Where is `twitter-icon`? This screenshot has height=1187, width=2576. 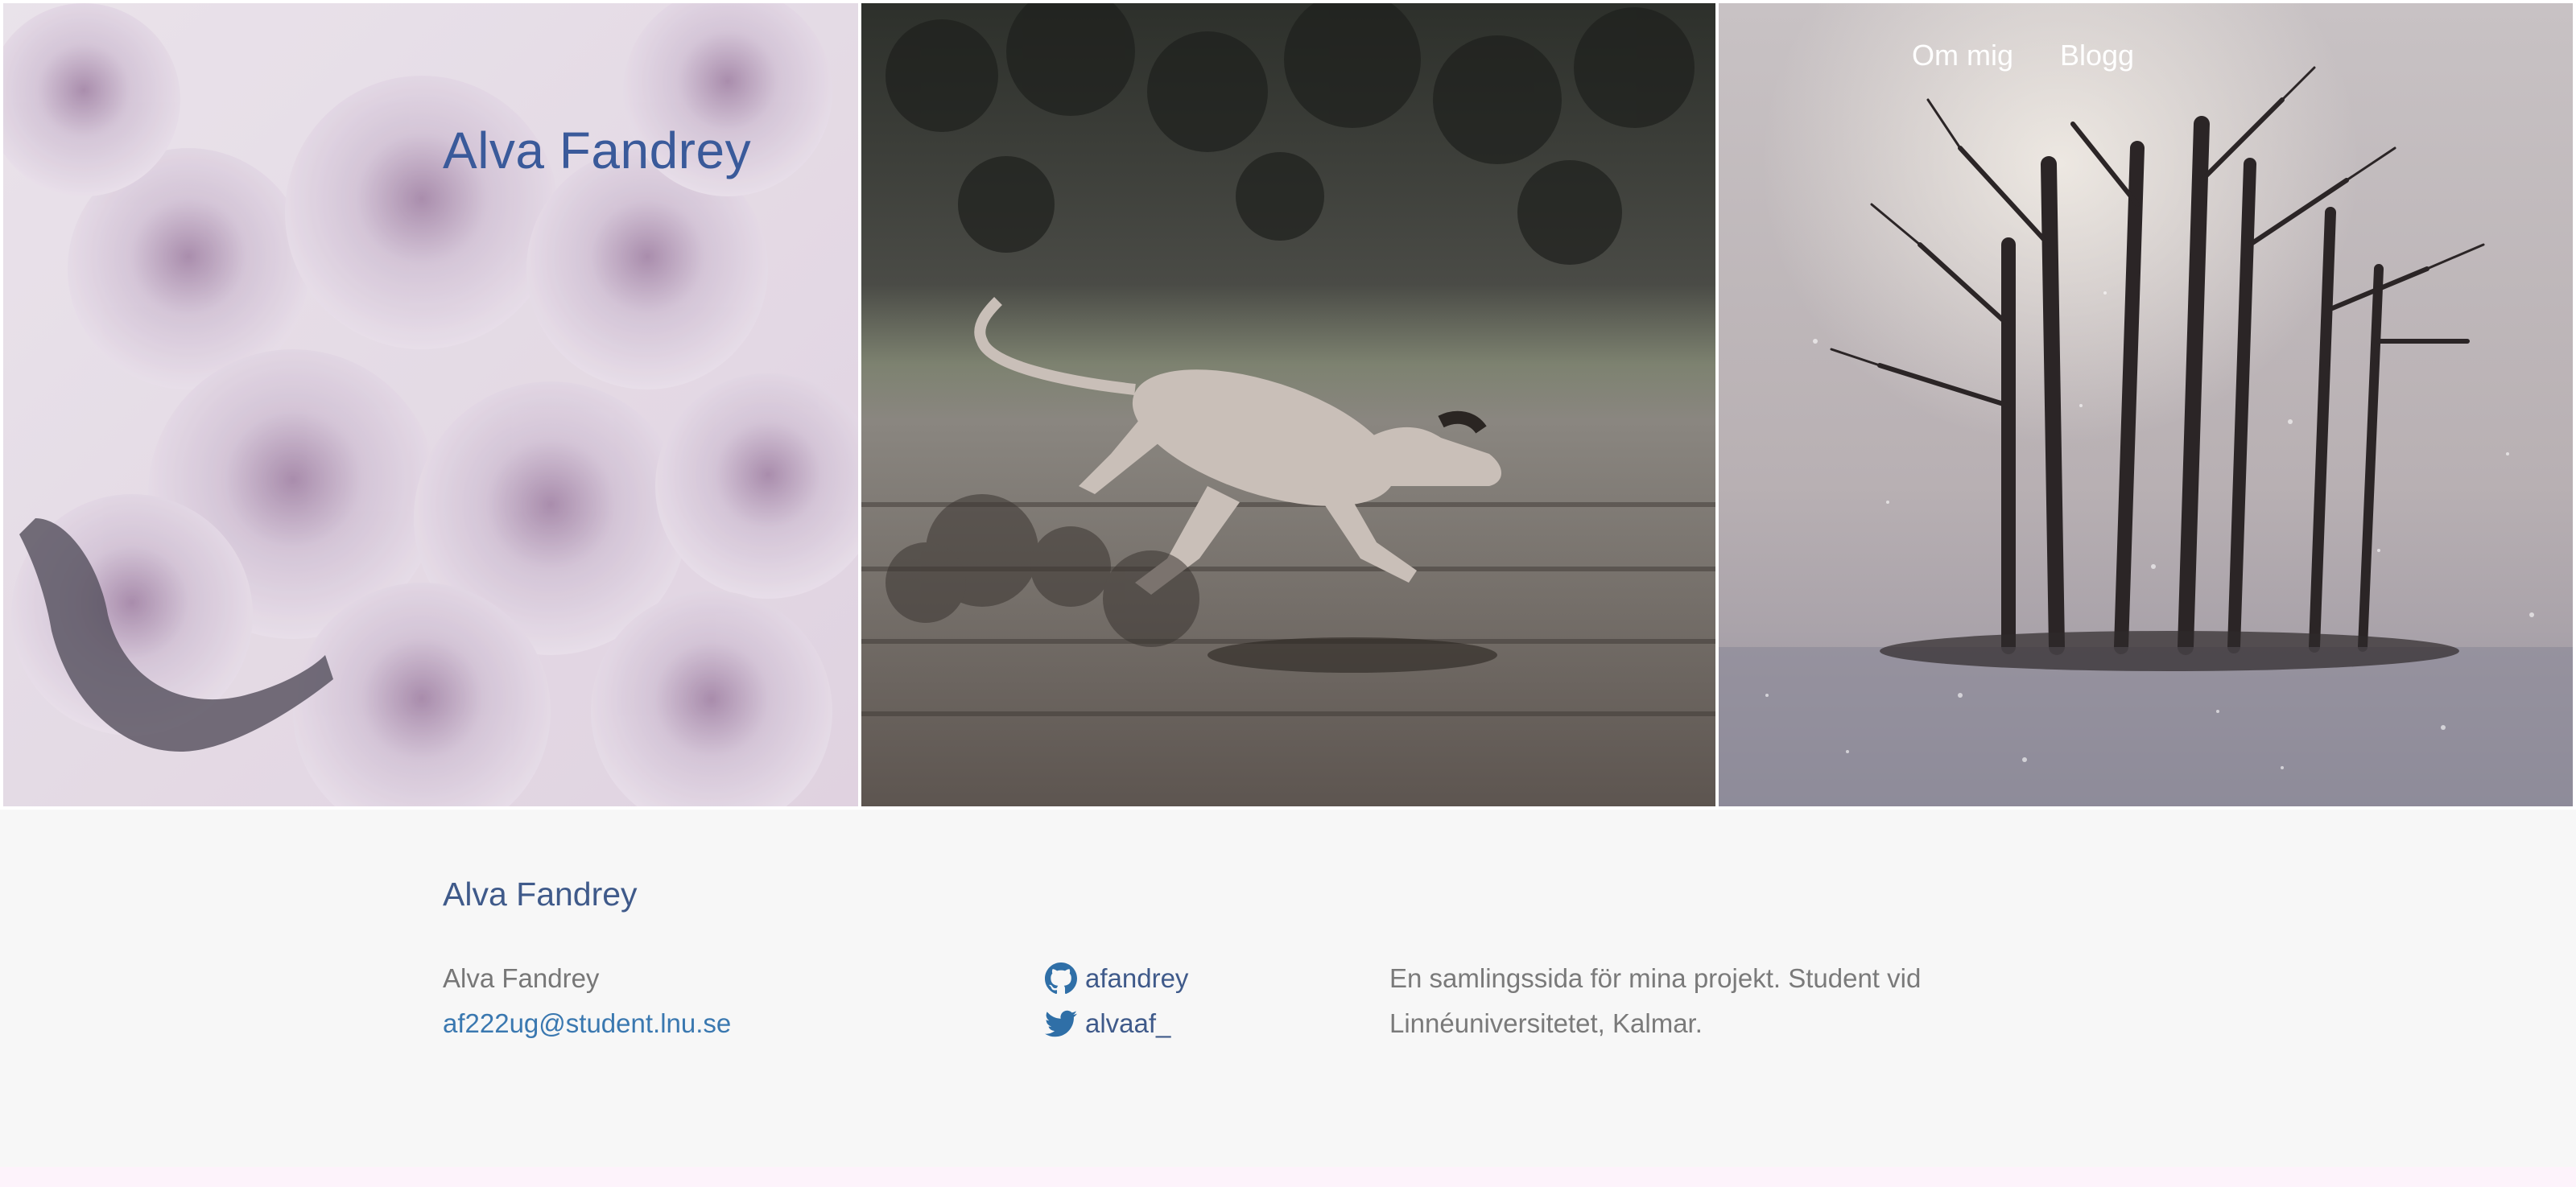
twitter-icon is located at coordinates (1061, 1024).